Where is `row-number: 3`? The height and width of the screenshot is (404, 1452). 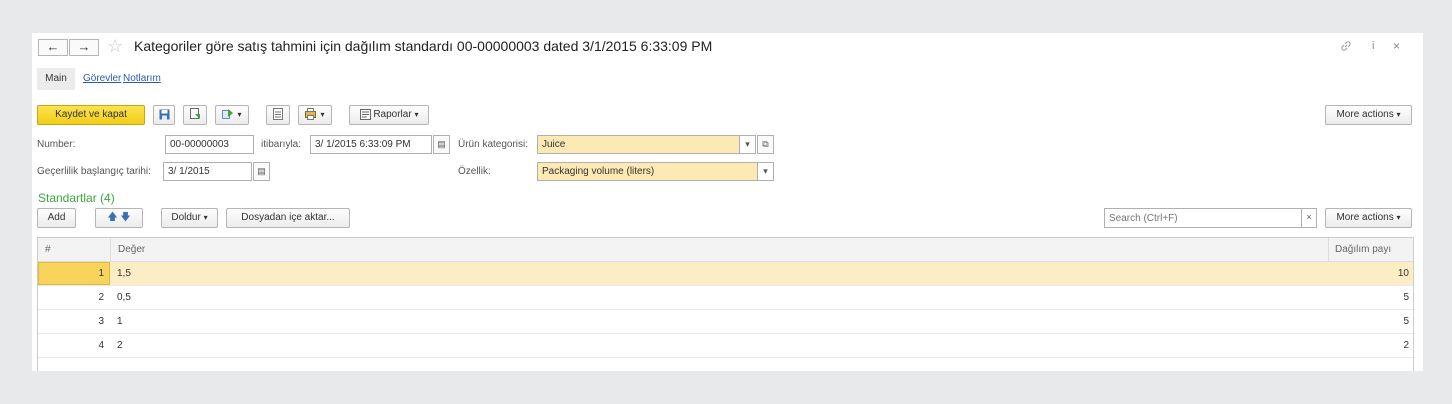 row-number: 3 is located at coordinates (101, 321).